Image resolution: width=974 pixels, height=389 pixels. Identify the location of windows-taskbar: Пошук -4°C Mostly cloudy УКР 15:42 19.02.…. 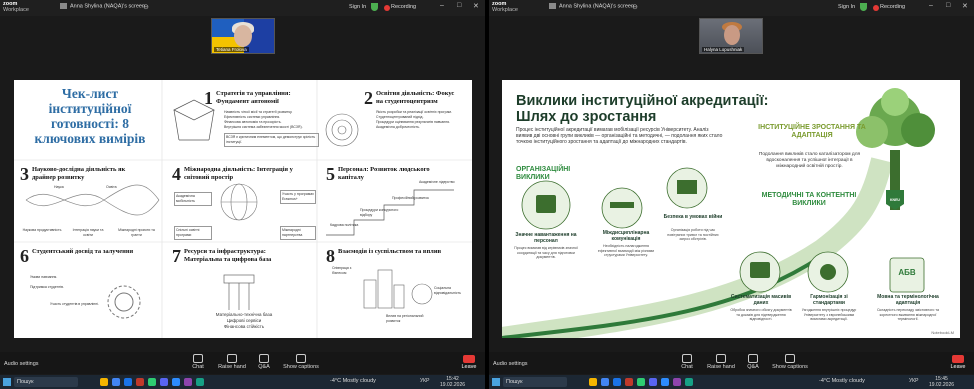
(242, 382).